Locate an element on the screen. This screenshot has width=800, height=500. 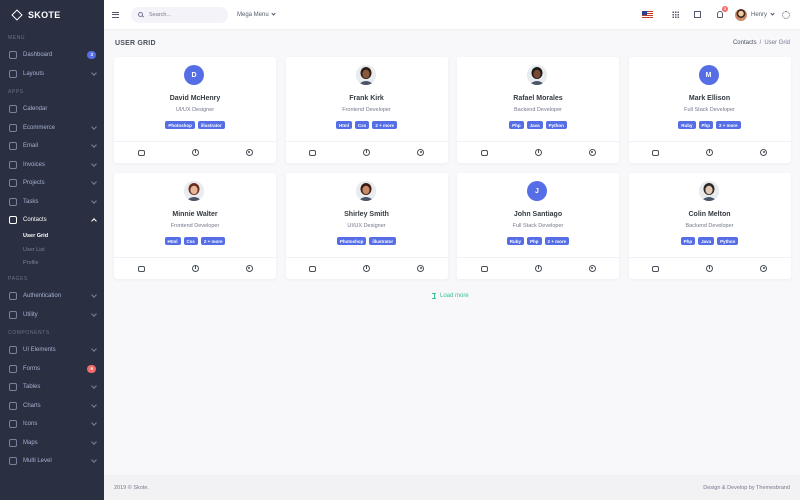
sidebar-item-multi-level: Multi Level is located at coordinates (52, 461).